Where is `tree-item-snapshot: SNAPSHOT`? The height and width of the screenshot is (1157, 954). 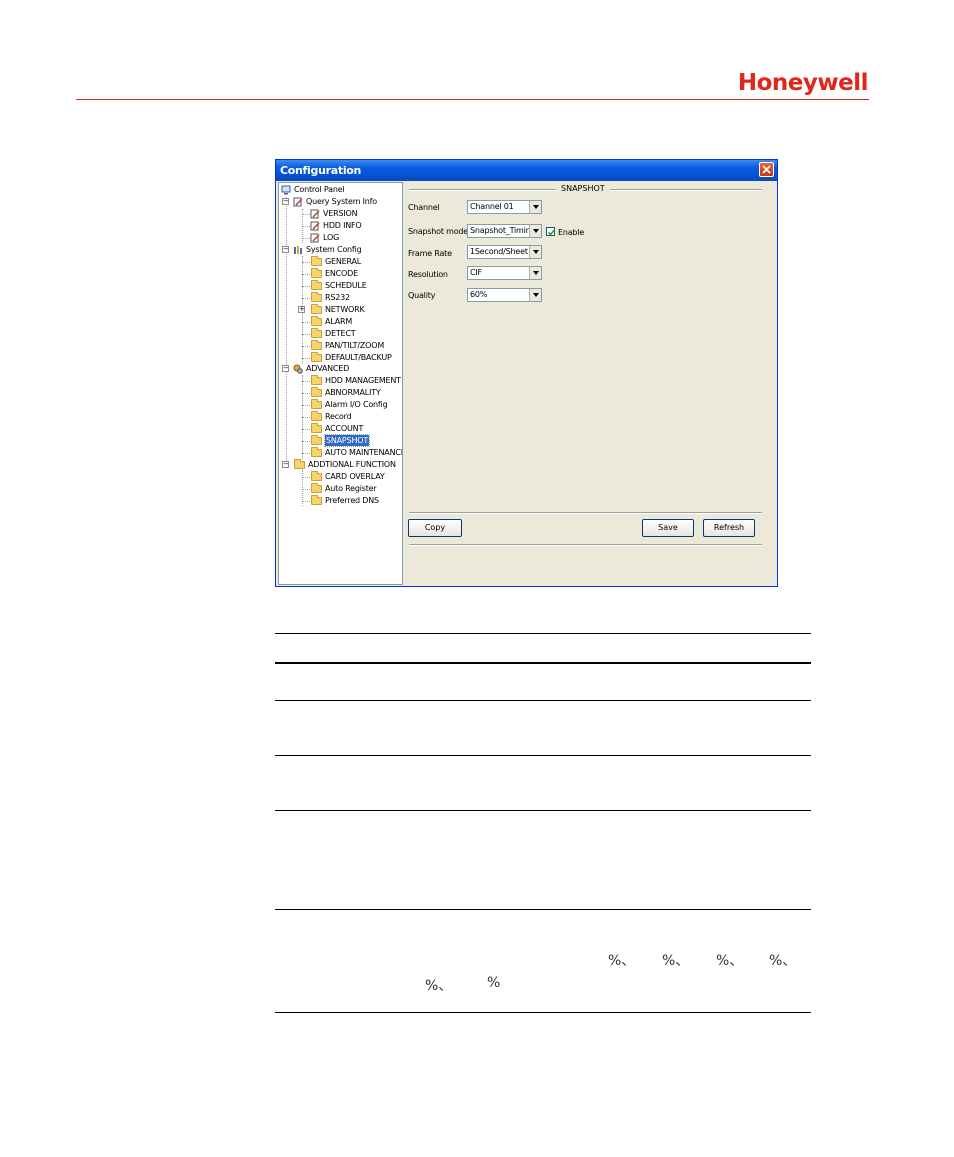 tree-item-snapshot: SNAPSHOT is located at coordinates (355, 440).